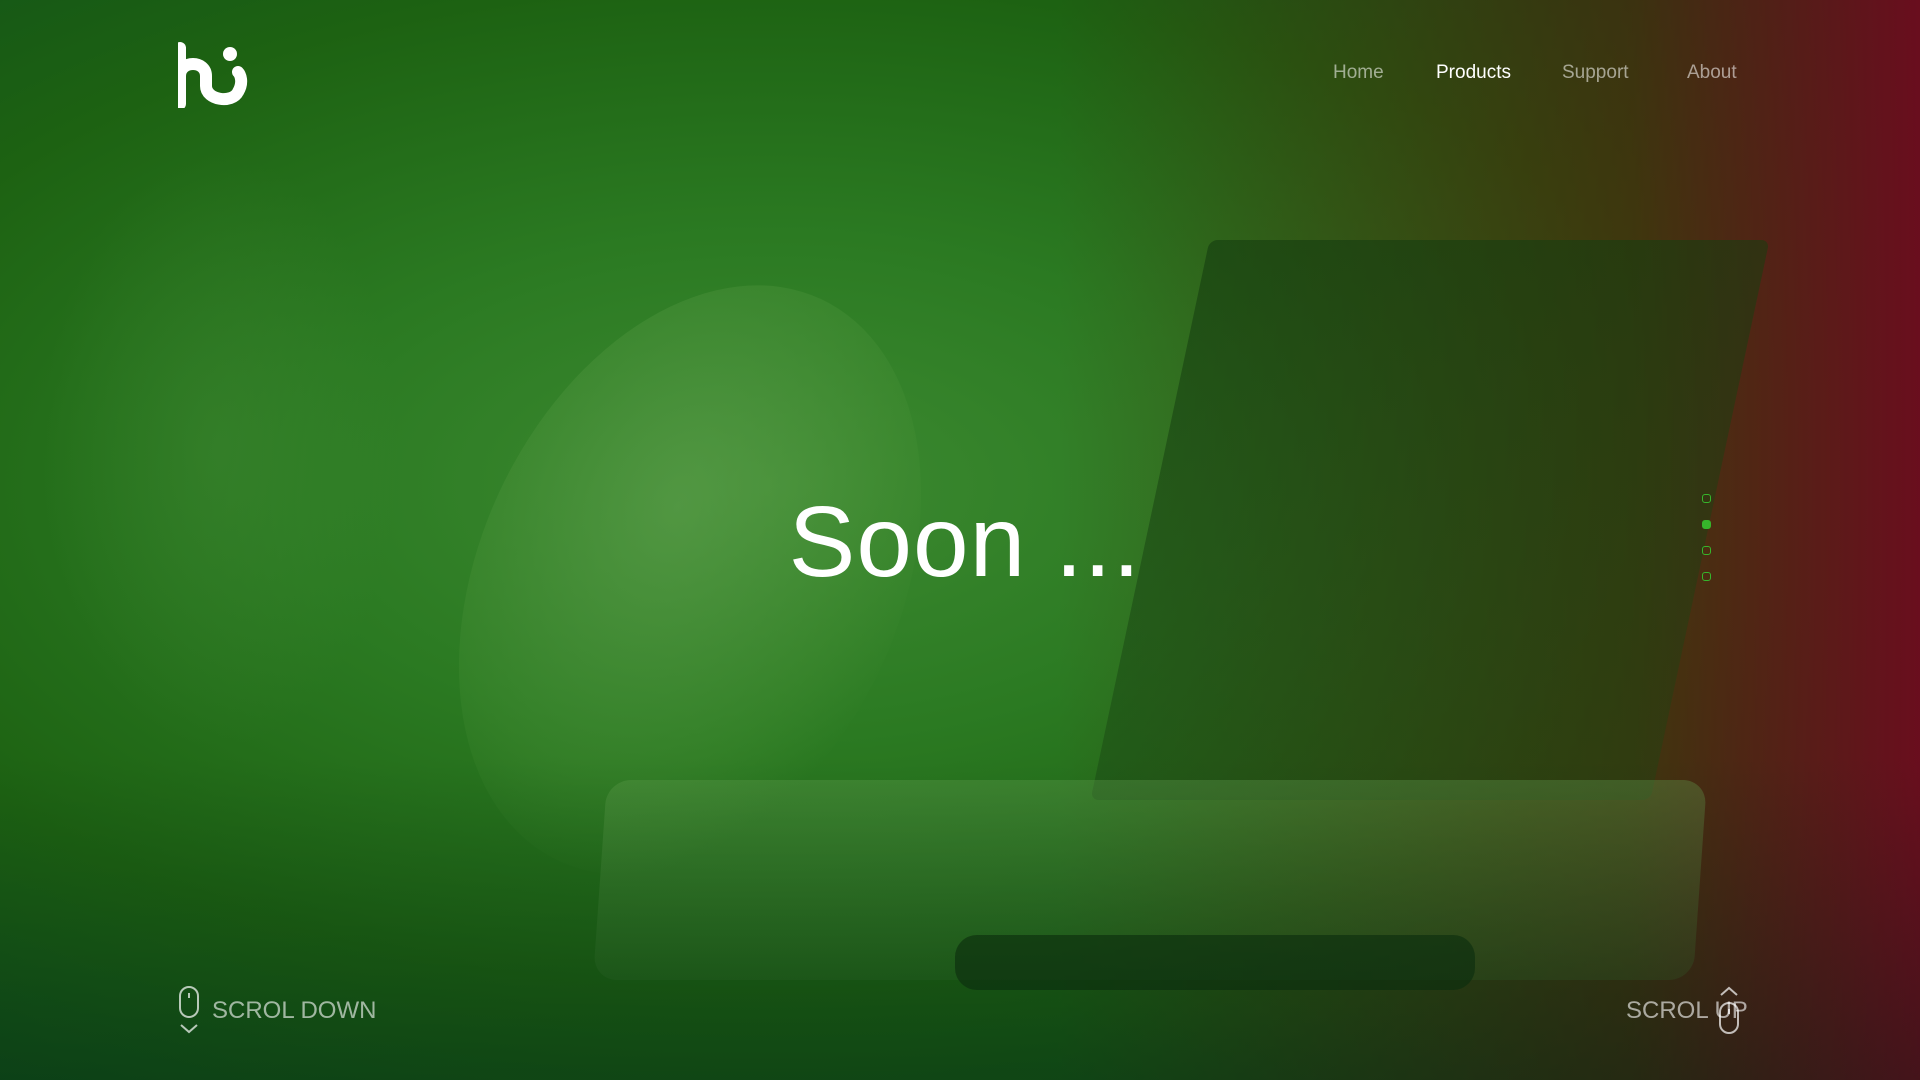 This screenshot has height=1080, width=1920. Describe the element at coordinates (1712, 73) in the screenshot. I see `nav-about-link: About` at that location.